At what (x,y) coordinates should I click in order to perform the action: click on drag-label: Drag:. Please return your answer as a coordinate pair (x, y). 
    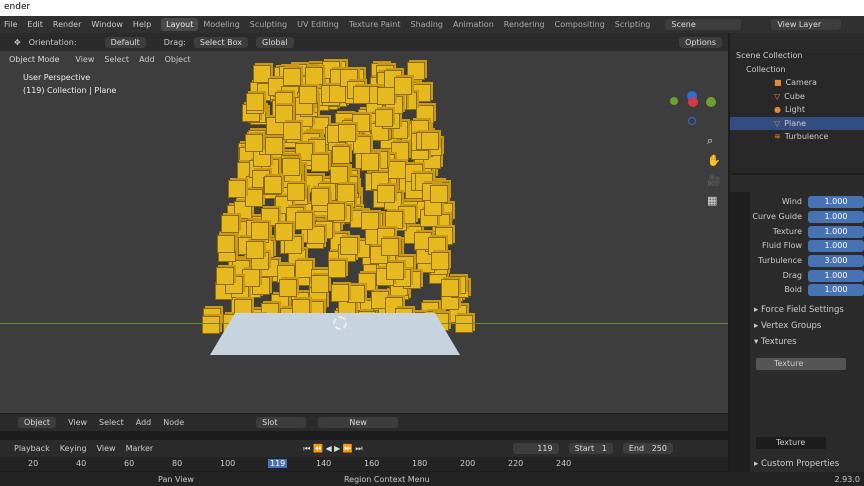
    Looking at the image, I should click on (174, 42).